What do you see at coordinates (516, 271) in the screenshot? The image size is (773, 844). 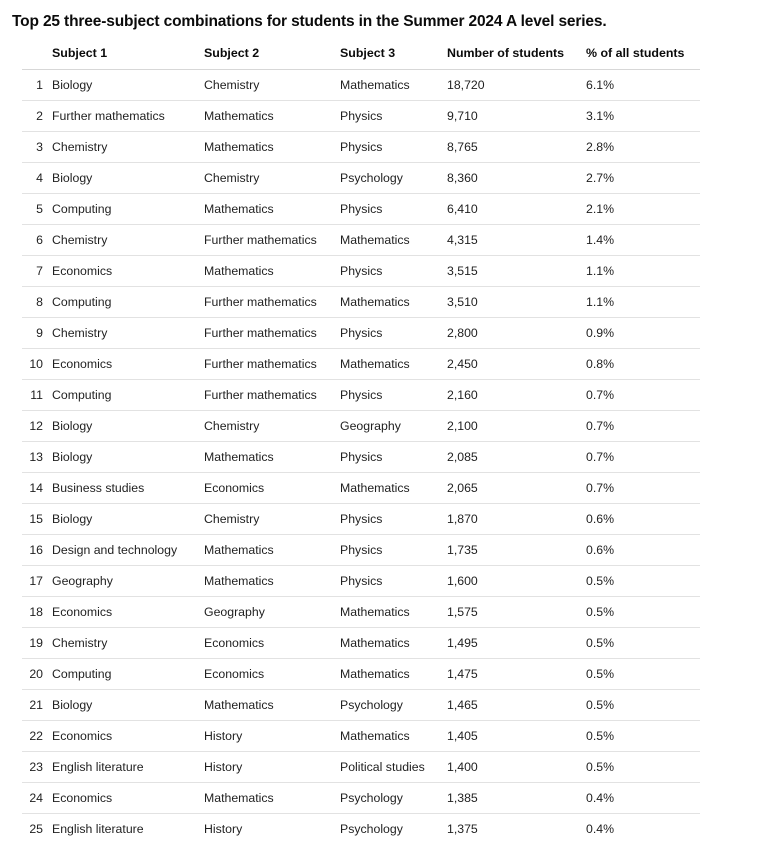 I see `cell-number-of-students: 3,515` at bounding box center [516, 271].